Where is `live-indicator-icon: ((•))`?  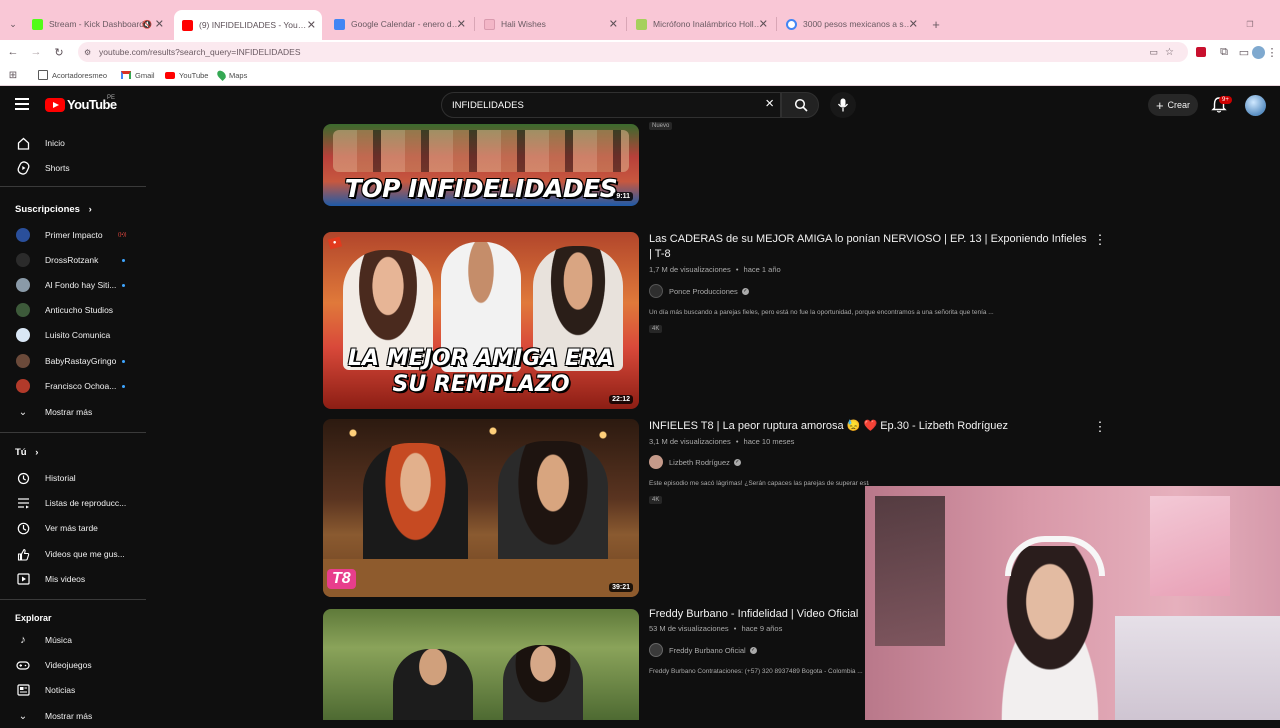 live-indicator-icon: ((•)) is located at coordinates (122, 235).